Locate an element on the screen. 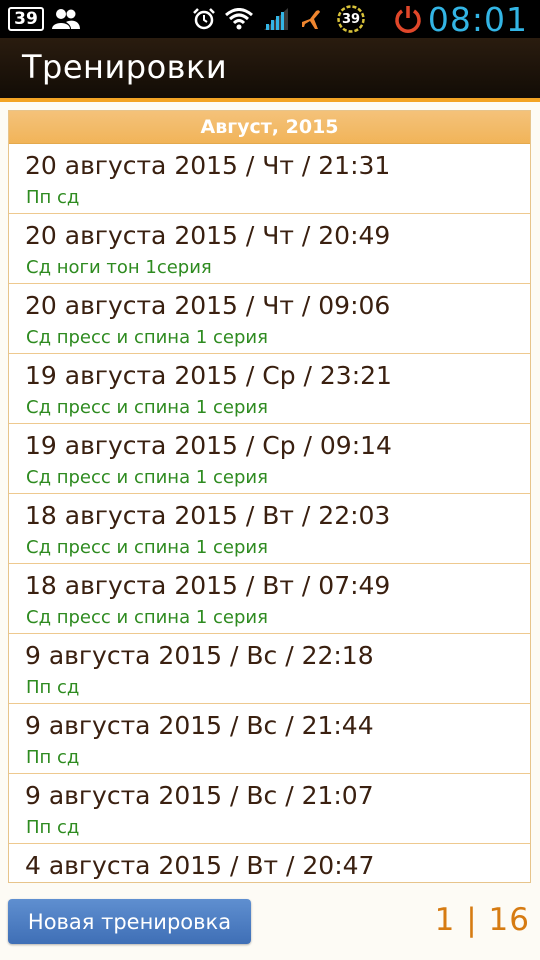 This screenshot has height=960, width=540. notification-count-icon: 39 is located at coordinates (26, 19).